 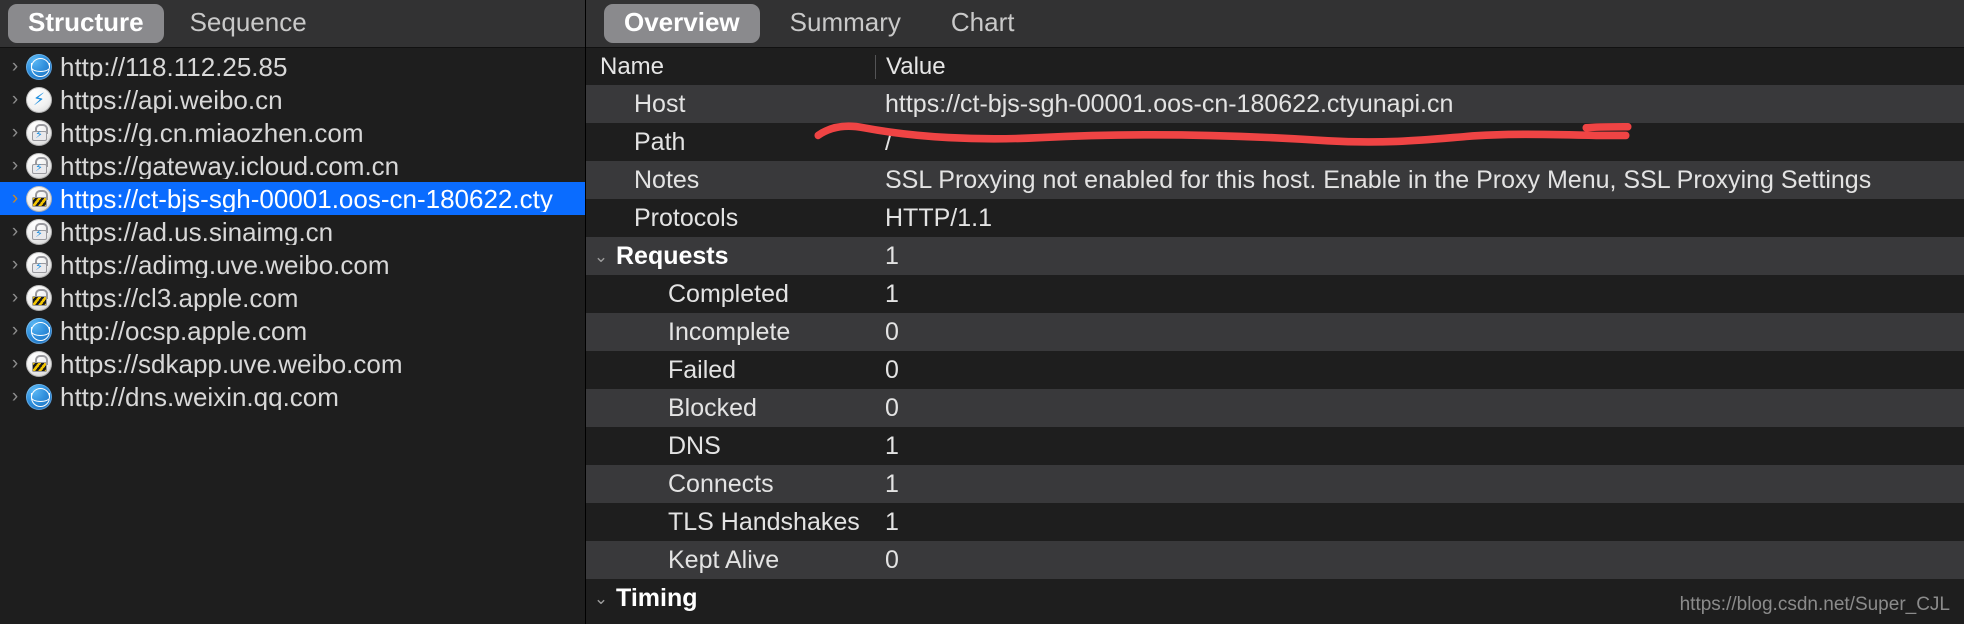 What do you see at coordinates (724, 559) in the screenshot?
I see `row-name-label: Kept Alive` at bounding box center [724, 559].